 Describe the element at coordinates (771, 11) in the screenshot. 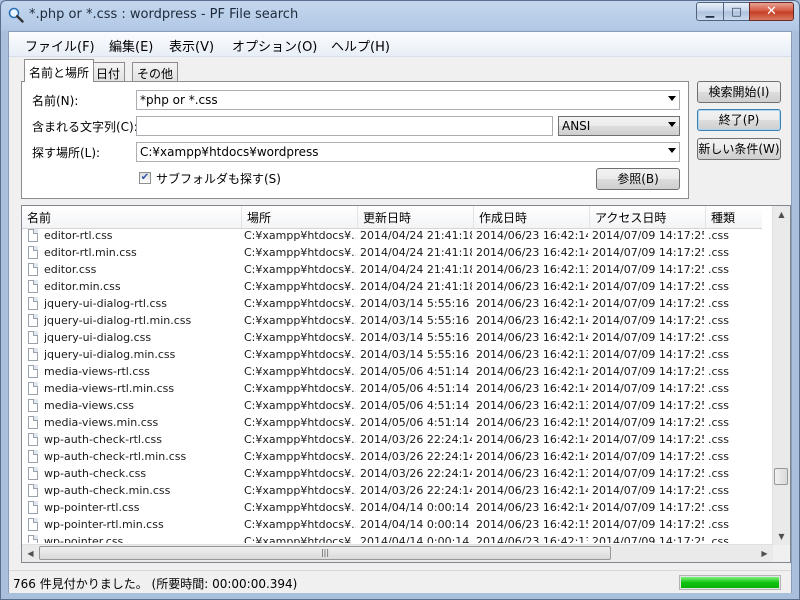

I see `close-button: ✕` at that location.